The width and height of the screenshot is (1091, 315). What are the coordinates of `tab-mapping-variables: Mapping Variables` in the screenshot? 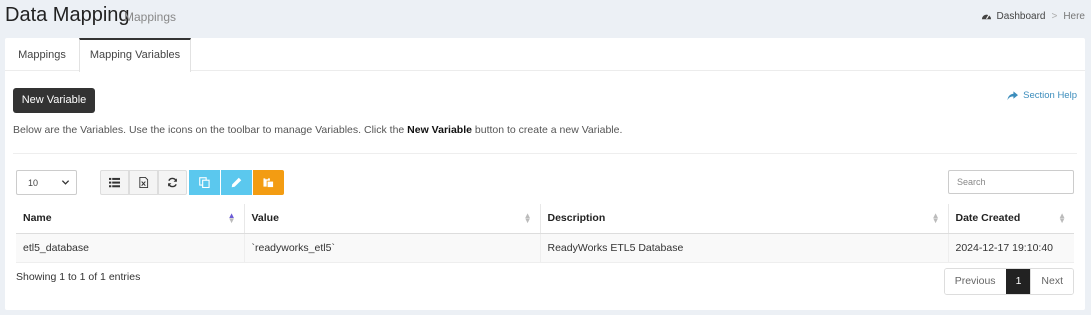 It's located at (135, 55).